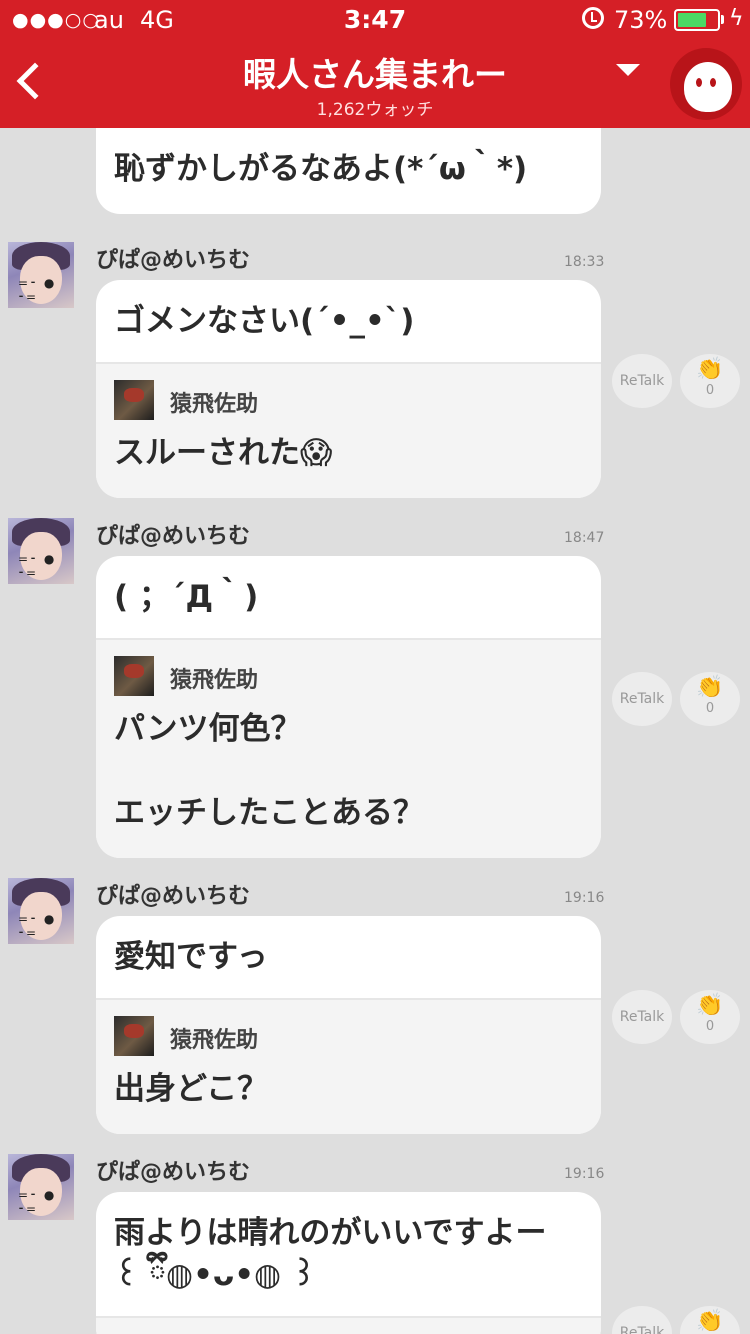 This screenshot has height=1334, width=750. Describe the element at coordinates (186, 597) in the screenshot. I see `message-text: ( ；´Д｀)` at that location.